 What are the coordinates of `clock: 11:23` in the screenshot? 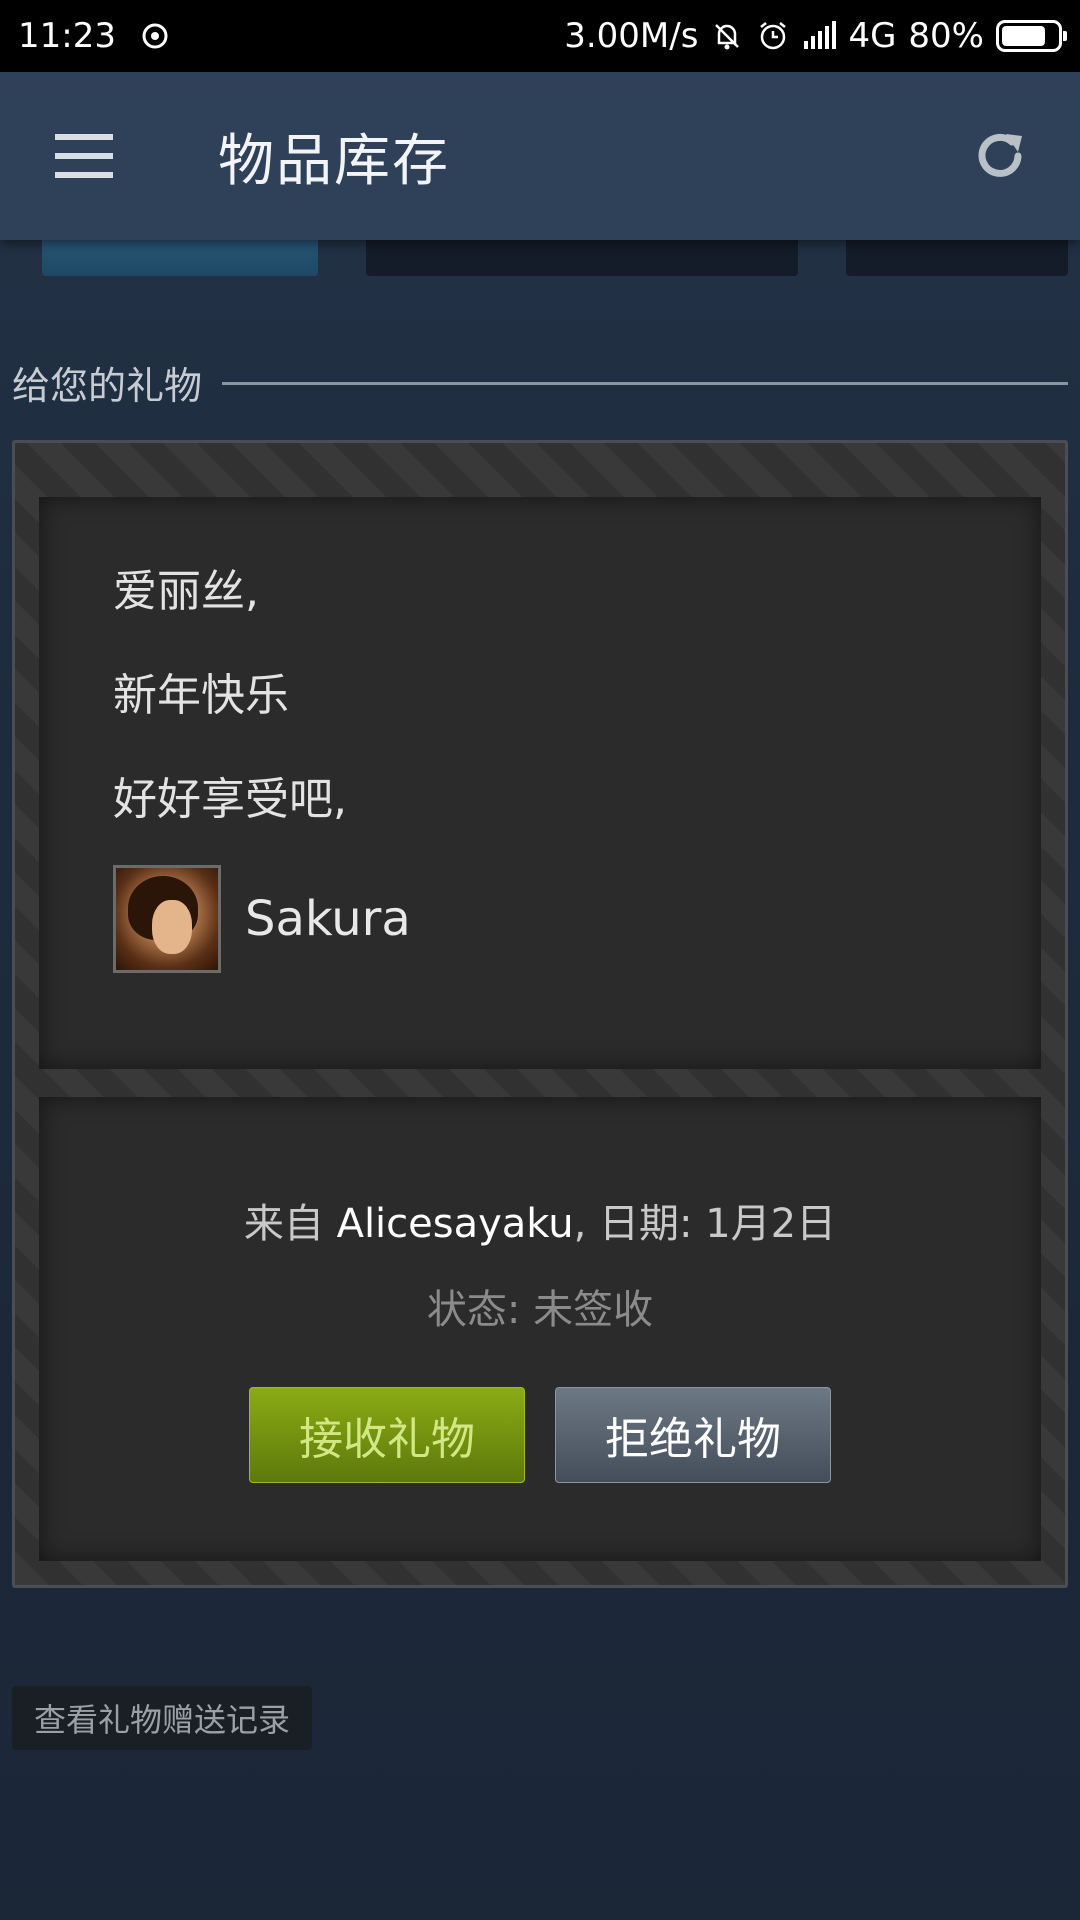 It's located at (67, 36).